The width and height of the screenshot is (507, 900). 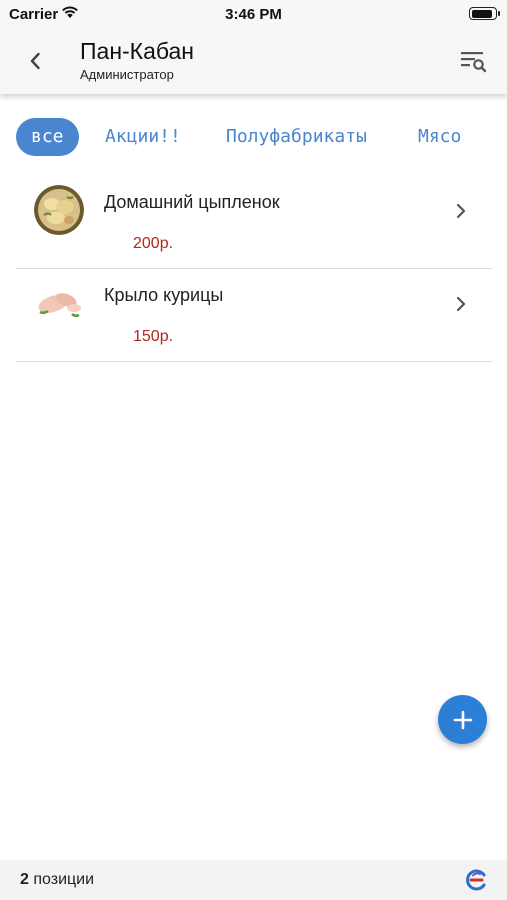 I want to click on footer-bar: 2 позиции, so click(x=253, y=880).